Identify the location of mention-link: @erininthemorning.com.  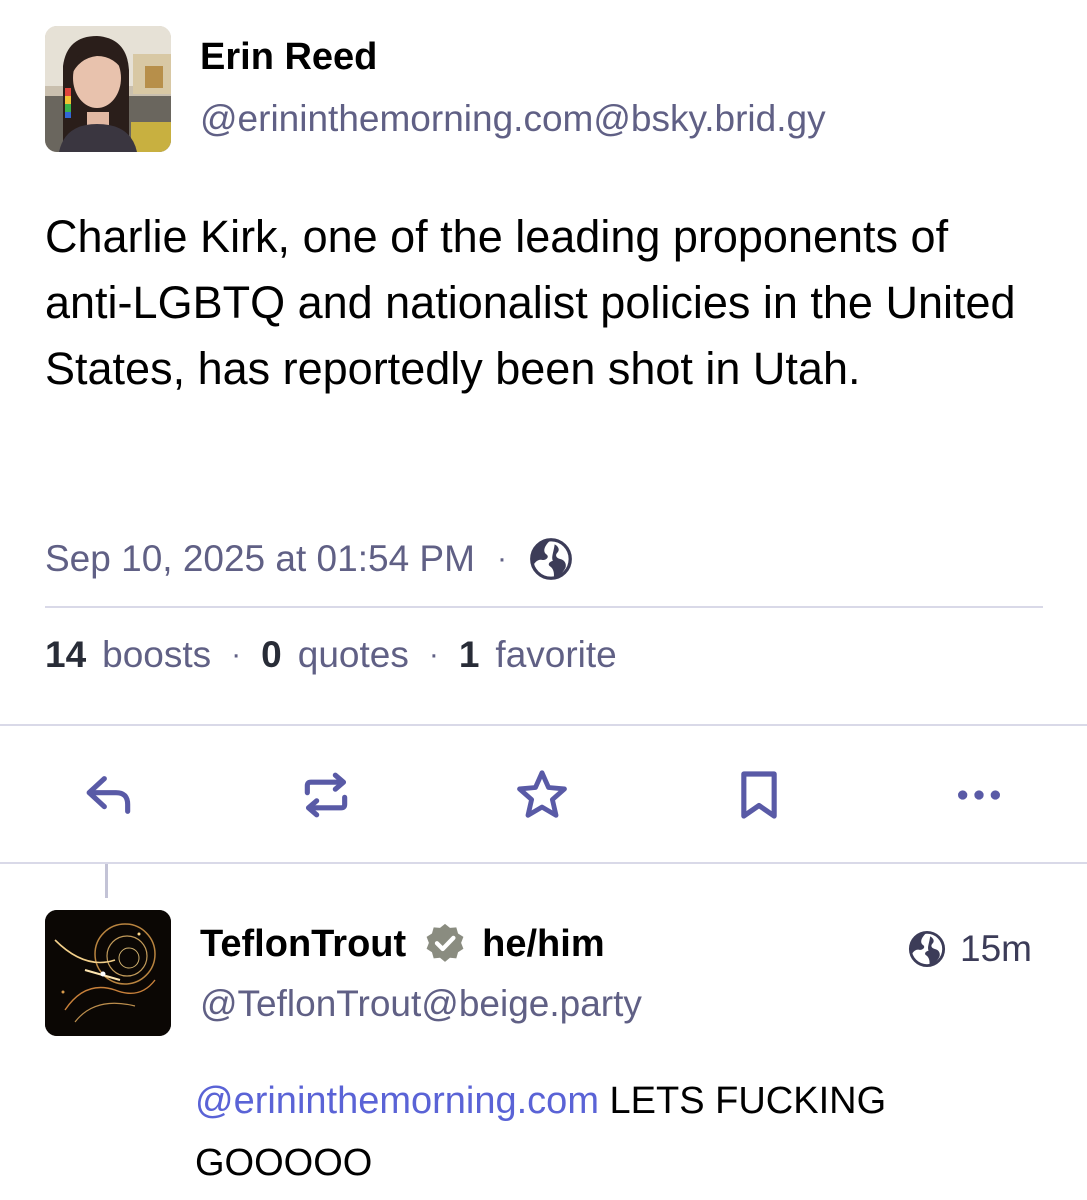
(397, 1101).